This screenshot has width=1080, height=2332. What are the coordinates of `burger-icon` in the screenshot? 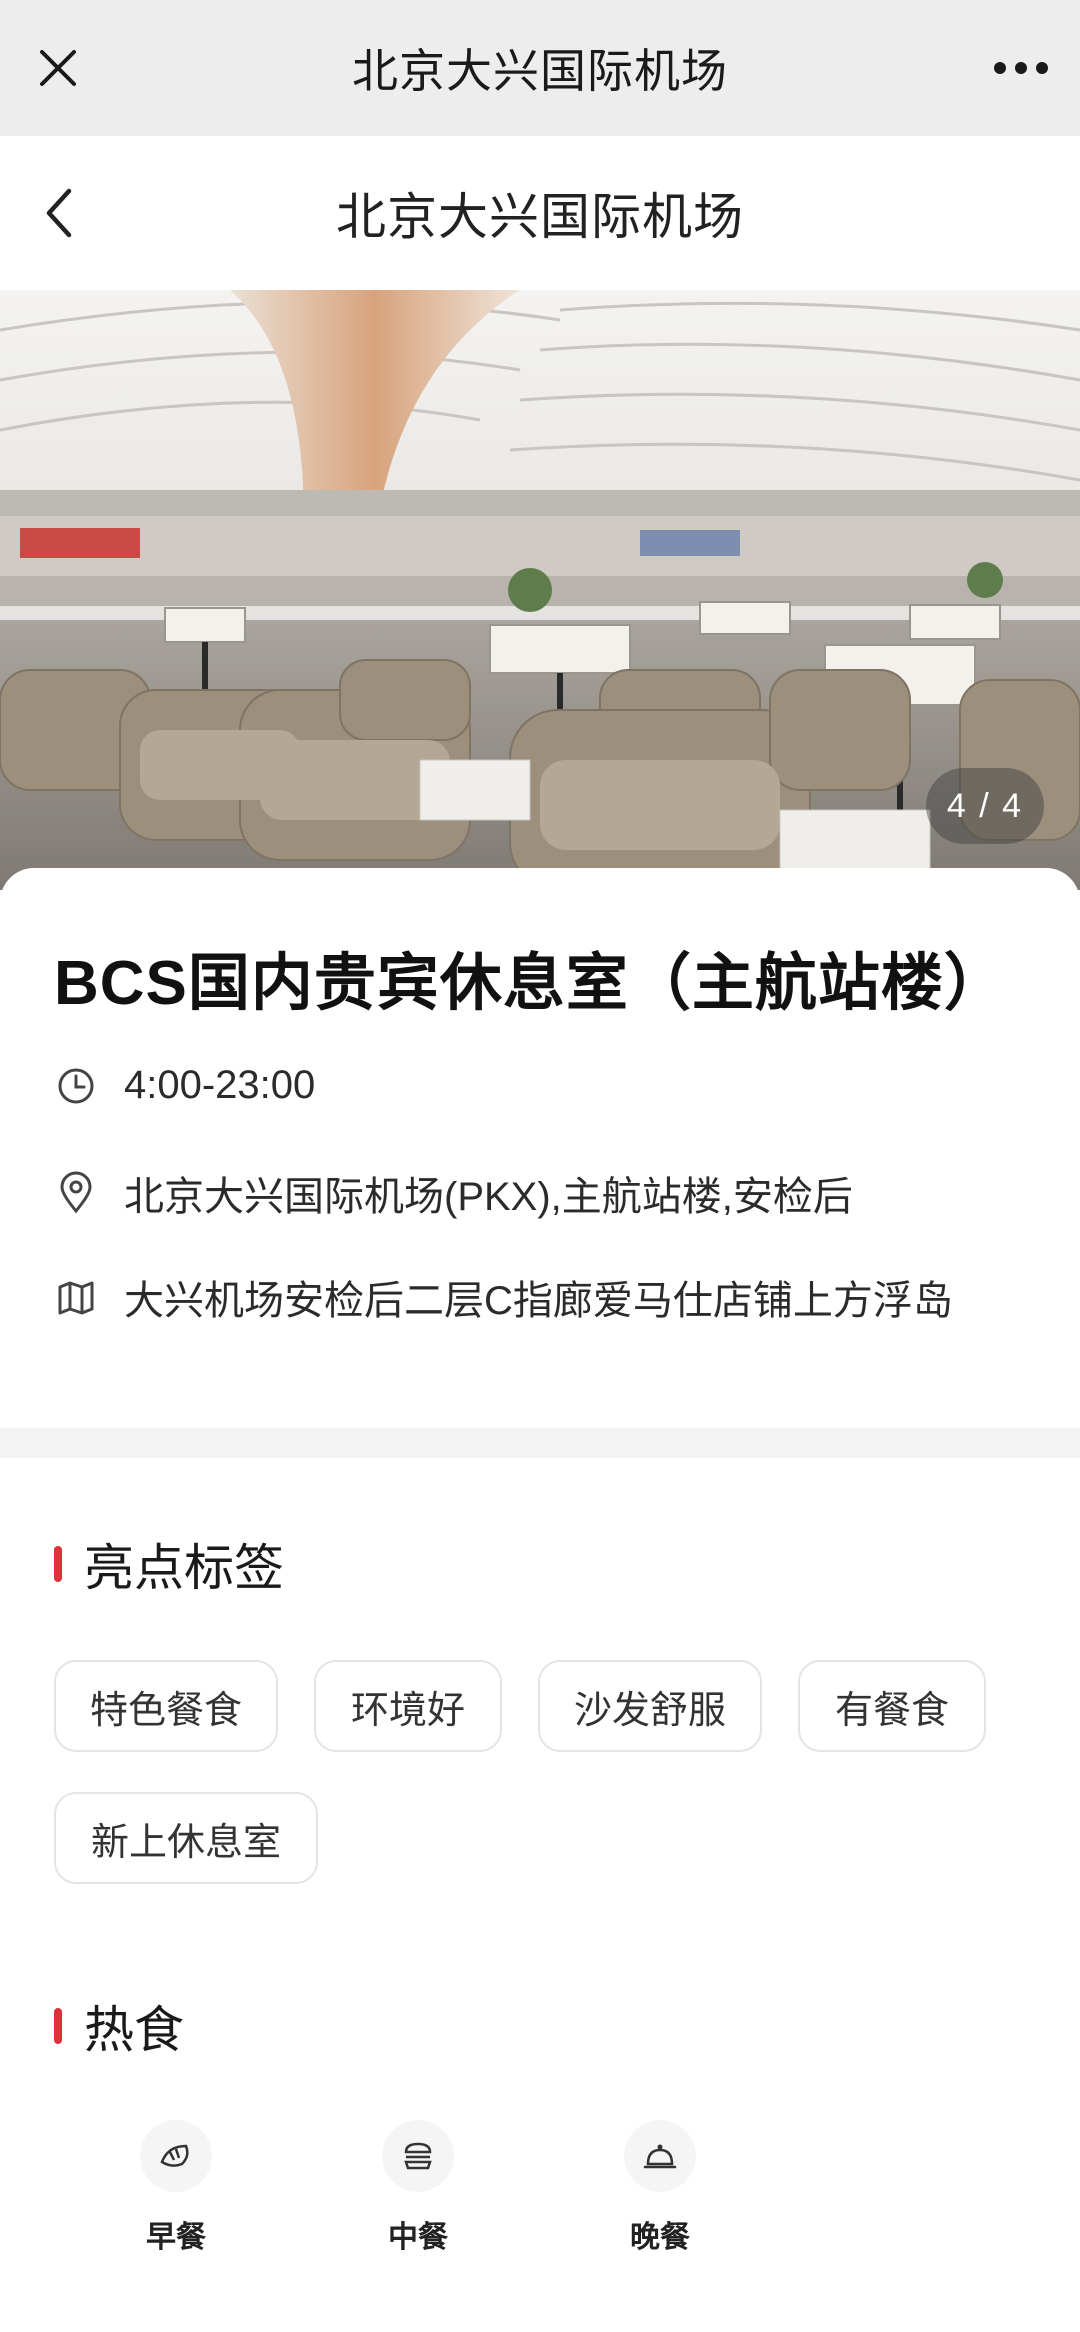 It's located at (418, 2156).